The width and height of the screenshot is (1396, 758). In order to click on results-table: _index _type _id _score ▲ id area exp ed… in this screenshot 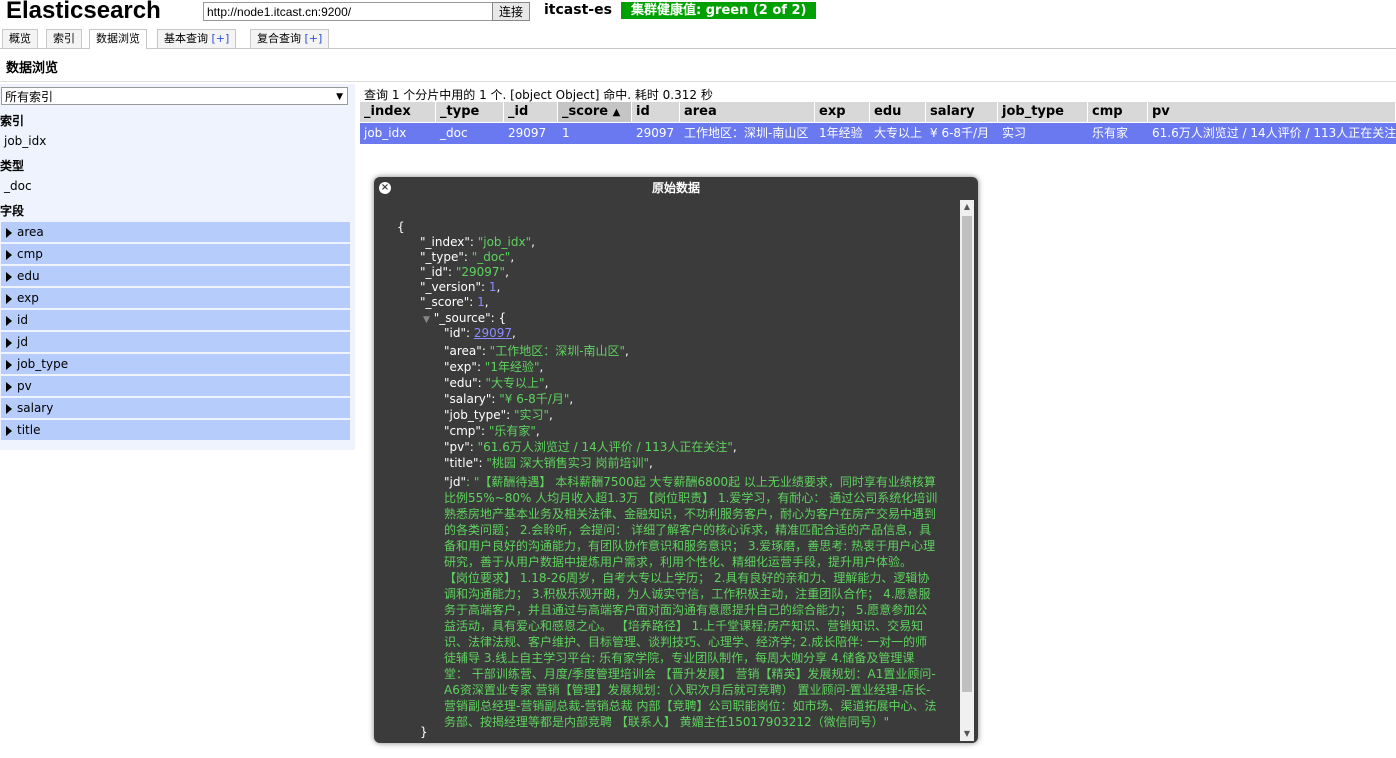, I will do `click(878, 124)`.